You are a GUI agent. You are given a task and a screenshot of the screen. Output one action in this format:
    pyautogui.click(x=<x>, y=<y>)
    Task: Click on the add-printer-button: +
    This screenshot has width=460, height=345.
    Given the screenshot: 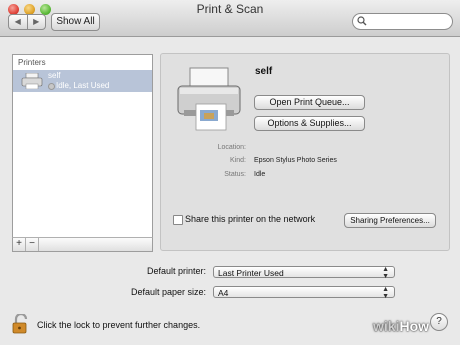 What is the action you would take?
    pyautogui.click(x=19, y=244)
    